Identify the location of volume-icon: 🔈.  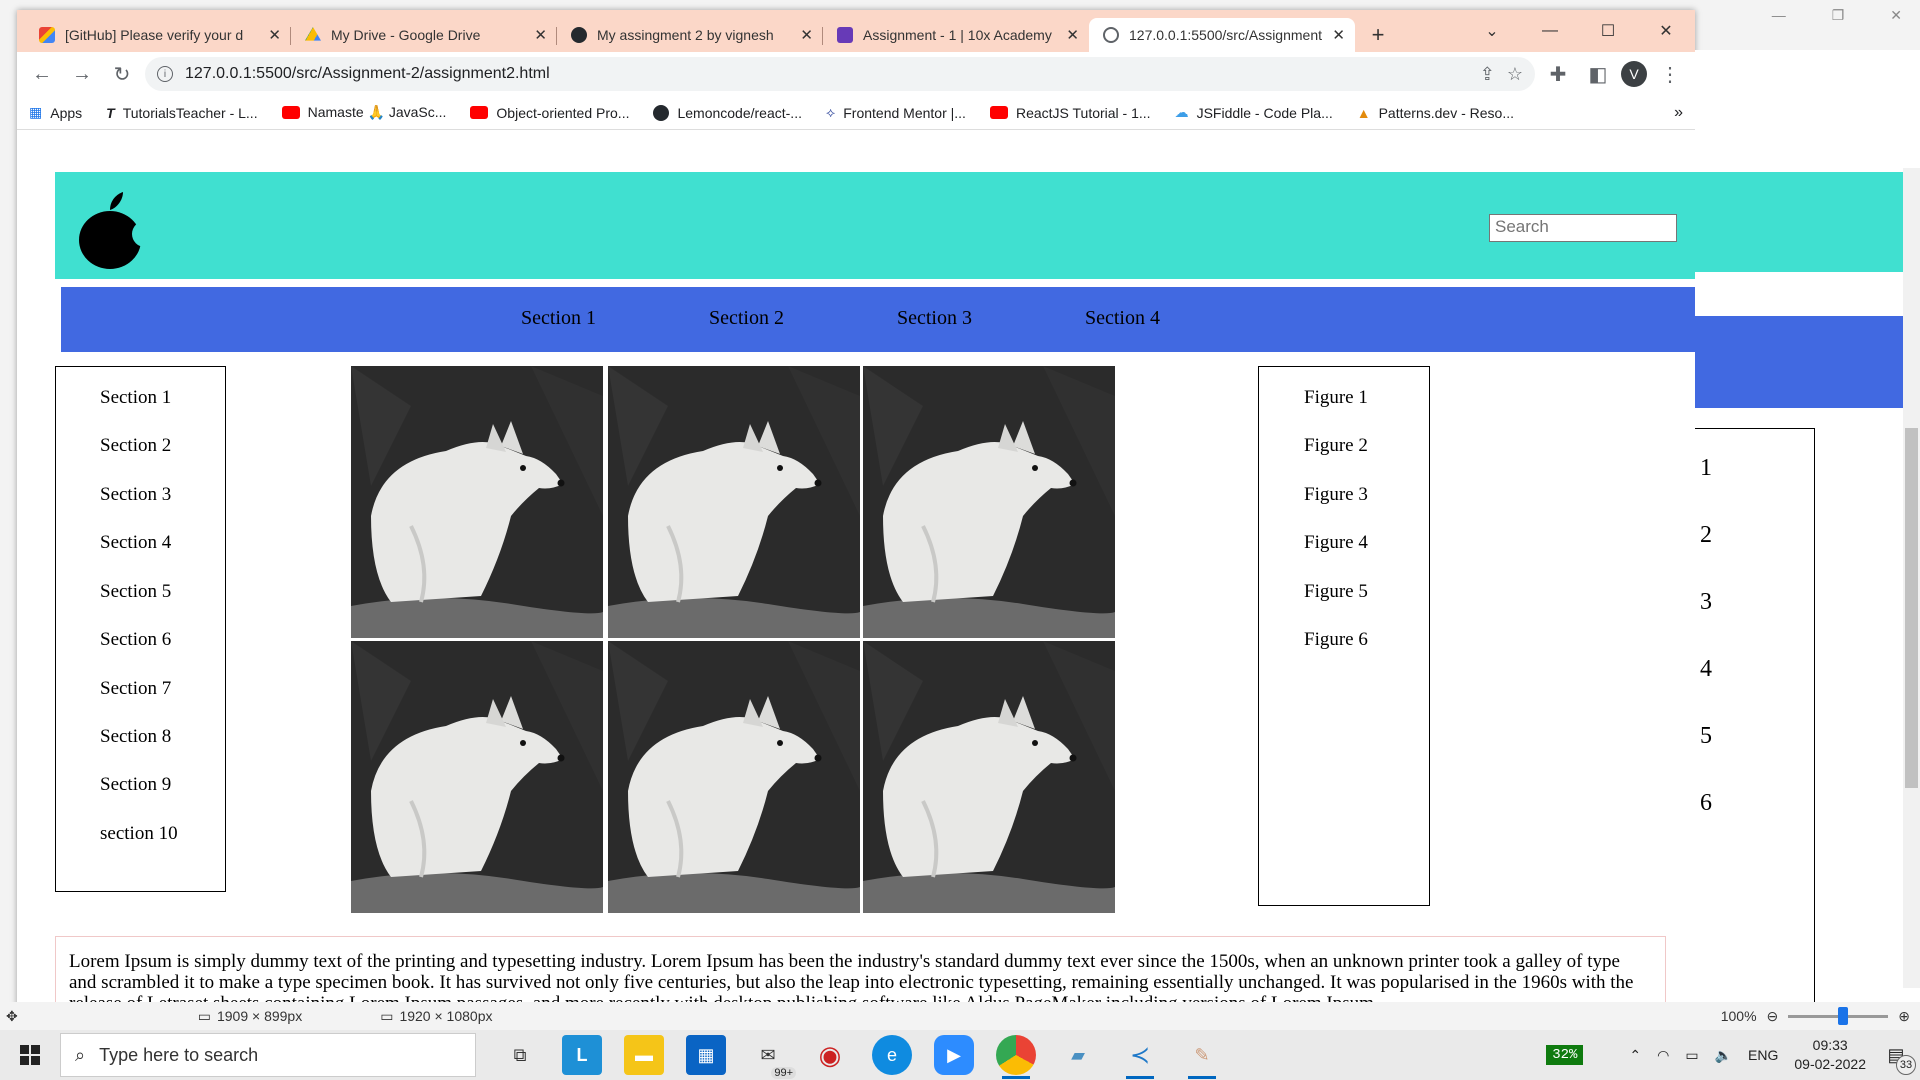
(1723, 1055).